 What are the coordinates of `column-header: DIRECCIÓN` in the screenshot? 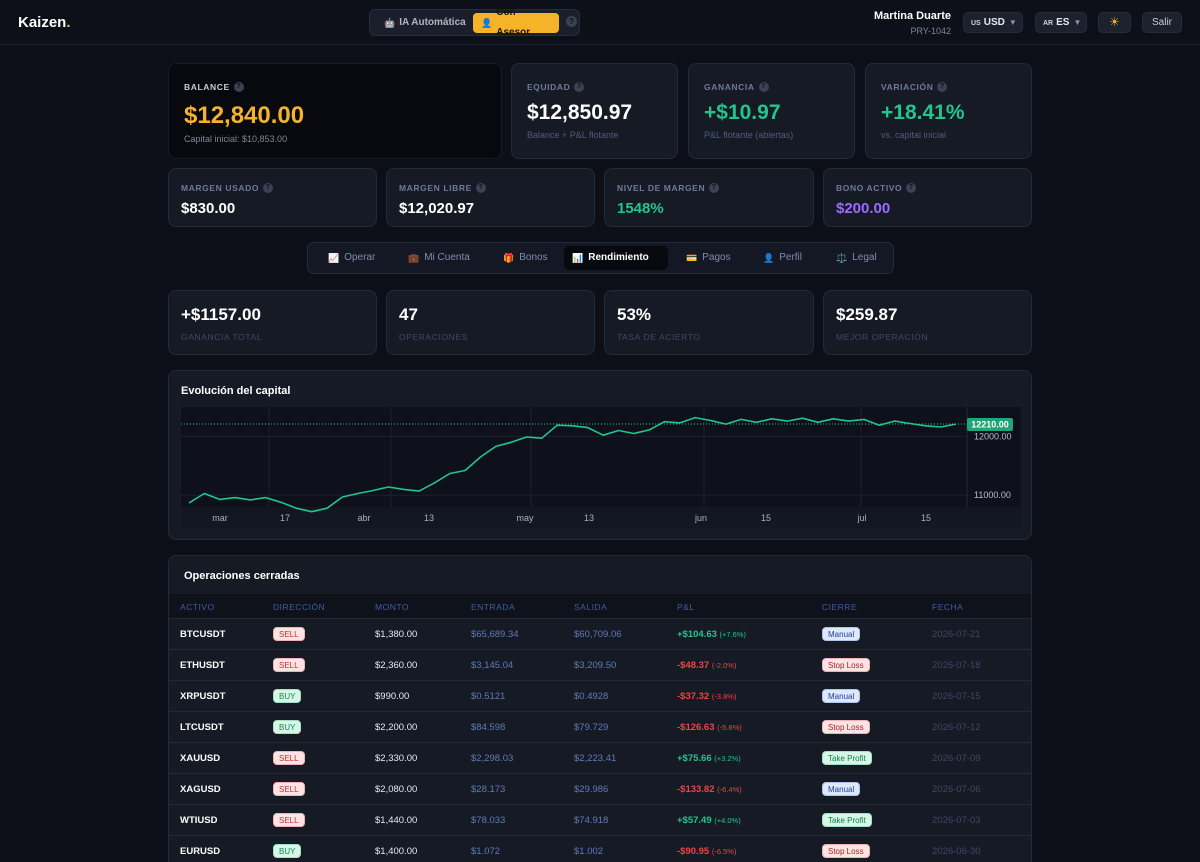 It's located at (299, 607).